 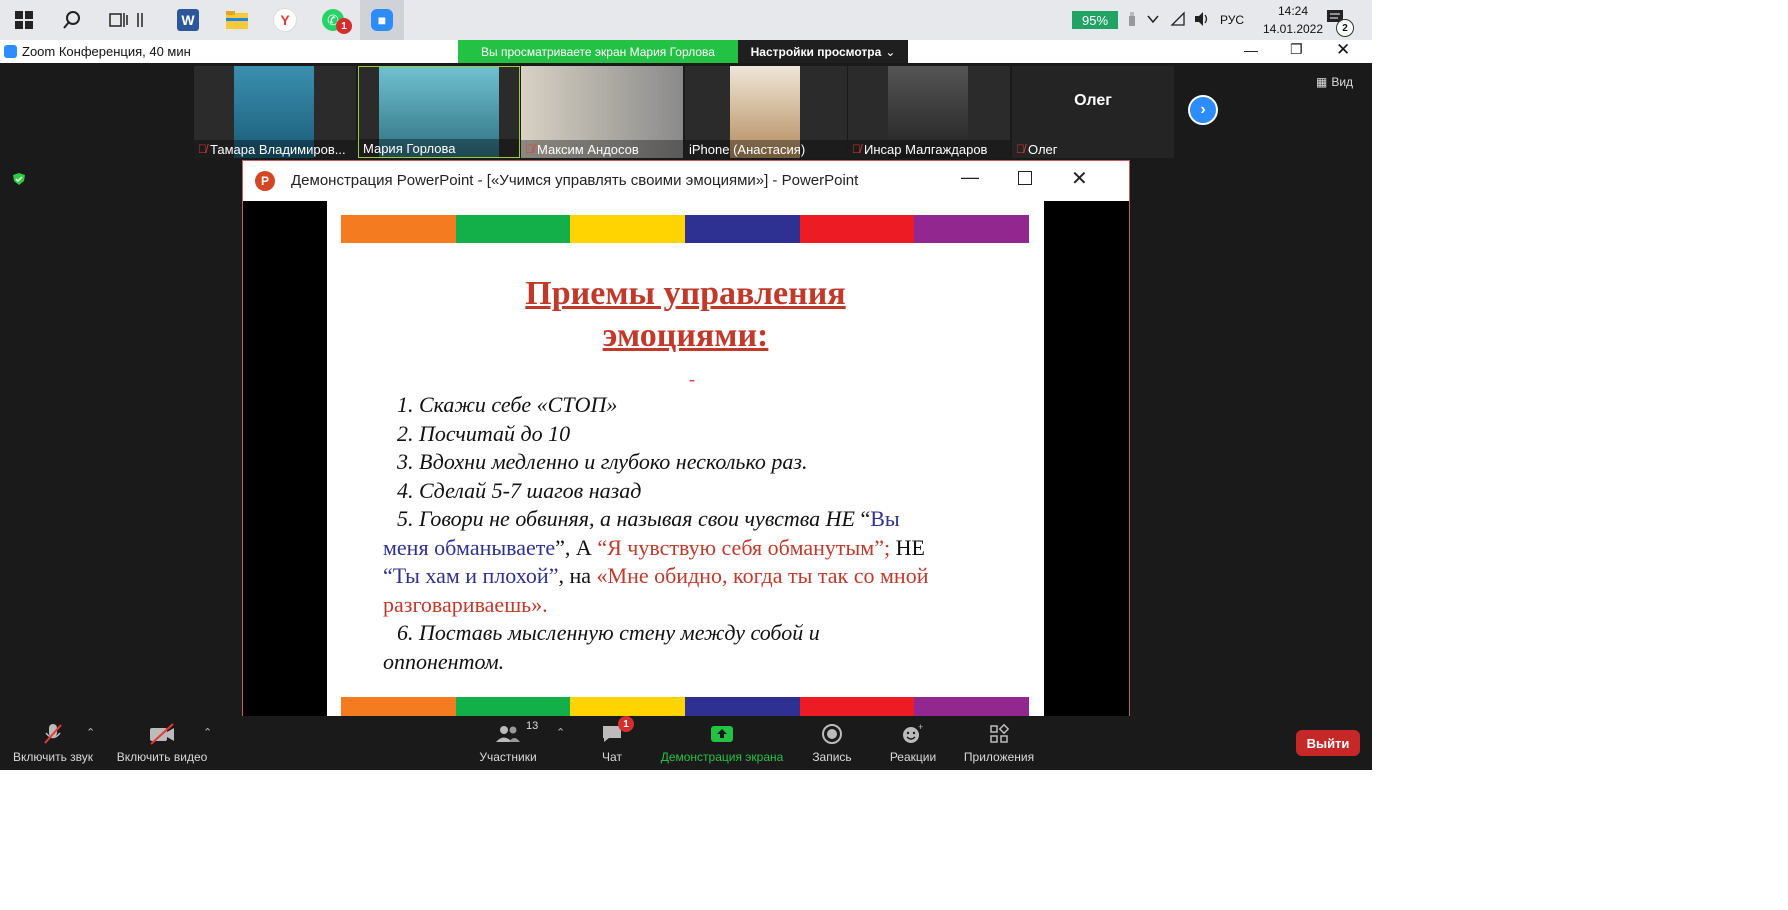 I want to click on video-off-icon, so click(x=162, y=734).